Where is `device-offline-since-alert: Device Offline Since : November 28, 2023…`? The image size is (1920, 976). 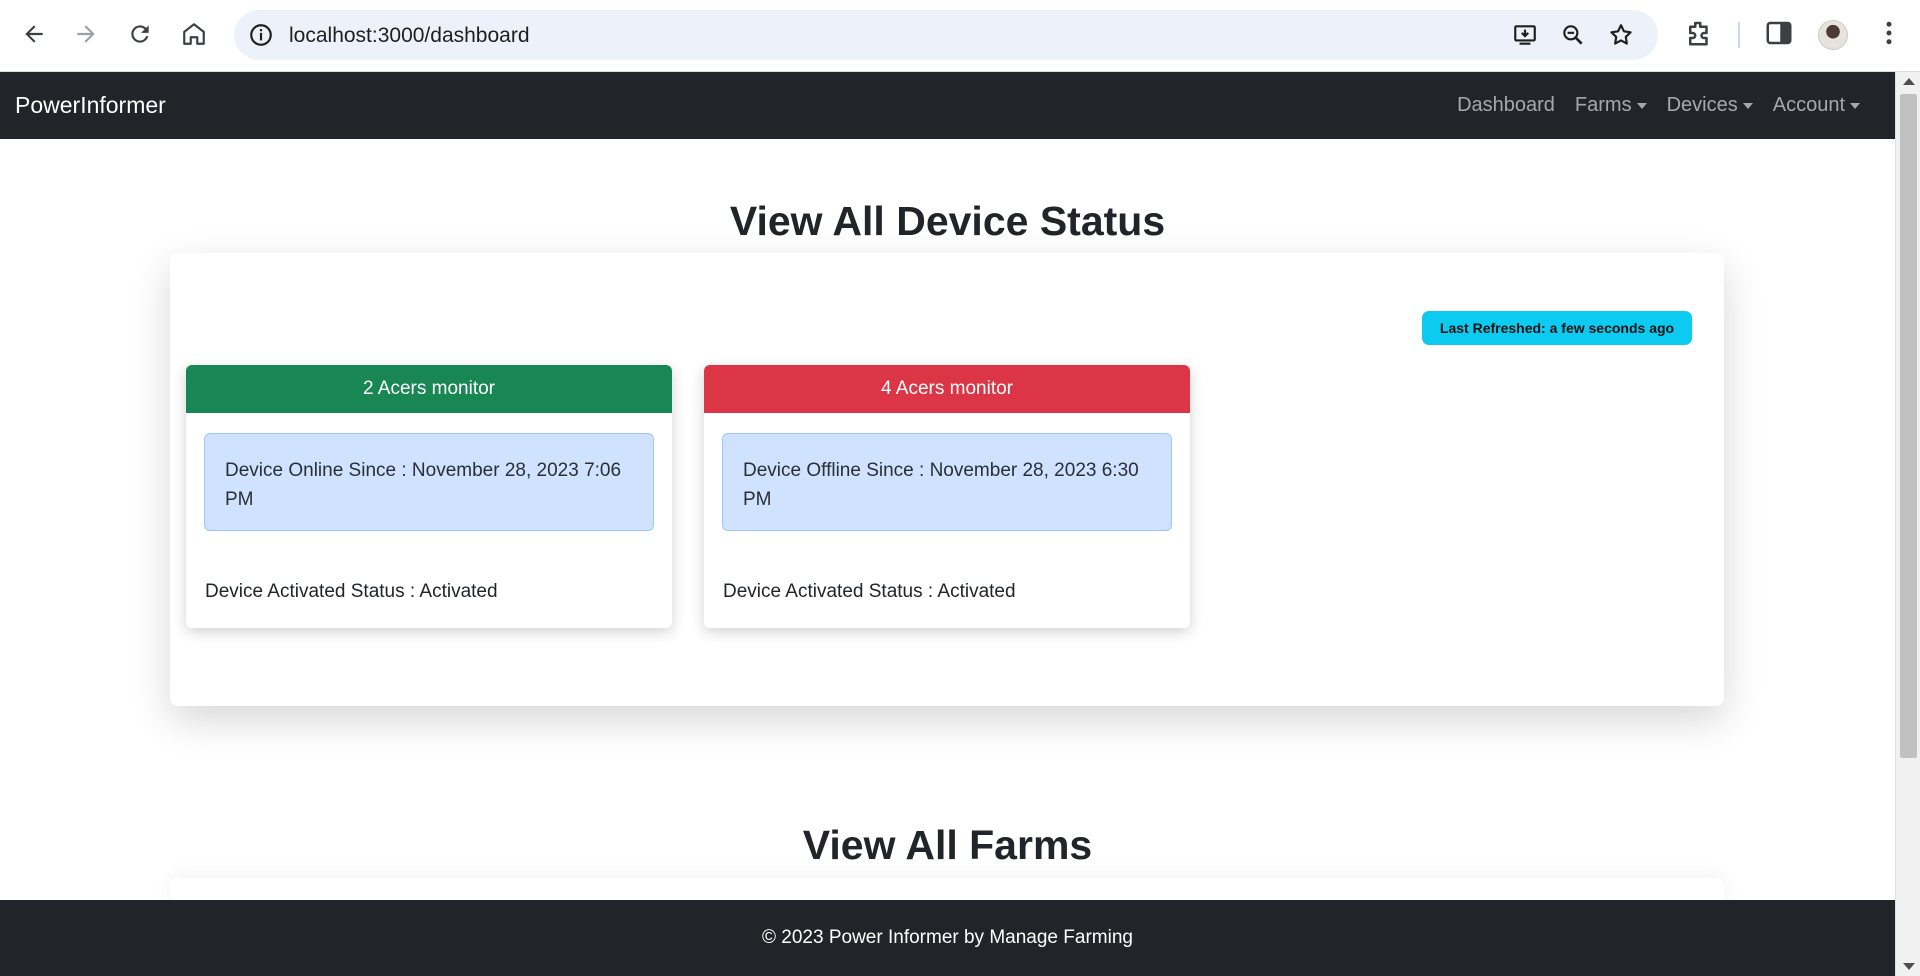 device-offline-since-alert: Device Offline Since : November 28, 2023… is located at coordinates (947, 482).